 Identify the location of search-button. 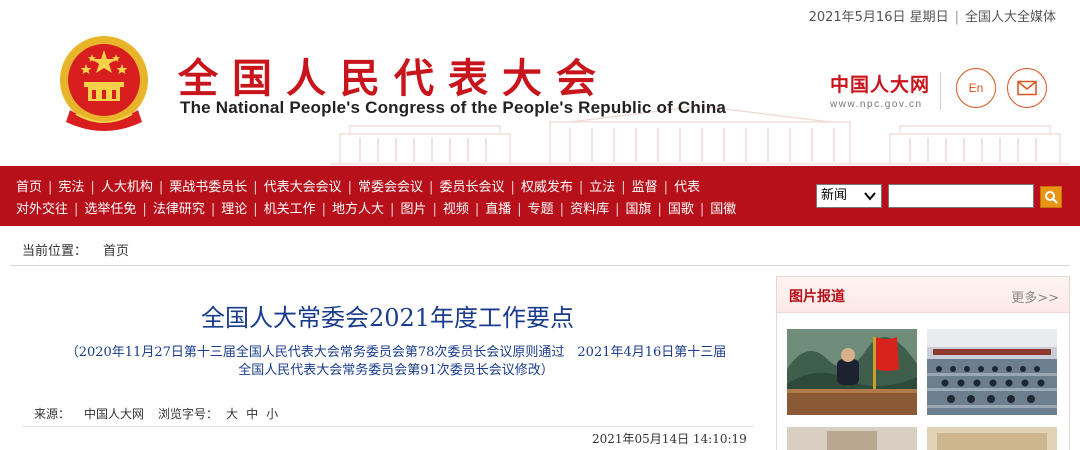
(1051, 197).